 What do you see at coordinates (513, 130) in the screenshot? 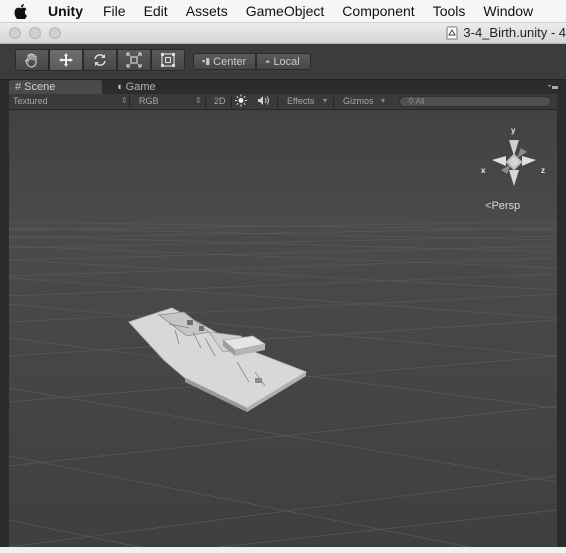
I see `gizmo-y-label: y` at bounding box center [513, 130].